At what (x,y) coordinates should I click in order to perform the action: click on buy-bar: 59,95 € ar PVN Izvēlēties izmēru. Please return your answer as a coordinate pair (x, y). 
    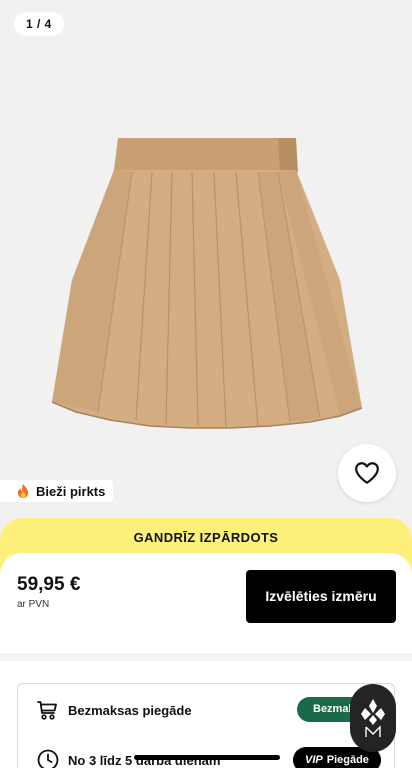
    Looking at the image, I should click on (206, 603).